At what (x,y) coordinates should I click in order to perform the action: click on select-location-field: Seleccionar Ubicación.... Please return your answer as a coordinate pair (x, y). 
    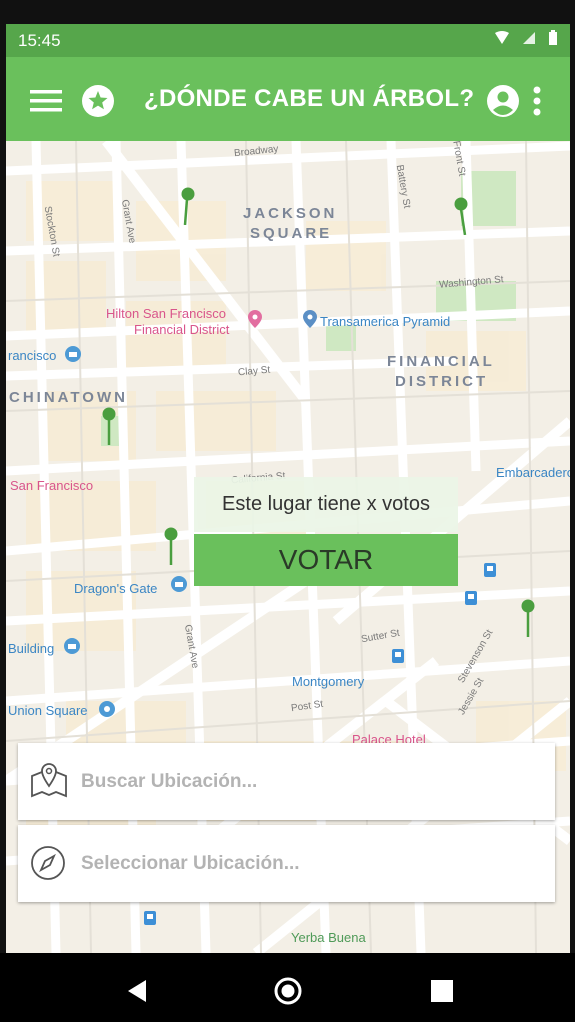
    Looking at the image, I should click on (286, 863).